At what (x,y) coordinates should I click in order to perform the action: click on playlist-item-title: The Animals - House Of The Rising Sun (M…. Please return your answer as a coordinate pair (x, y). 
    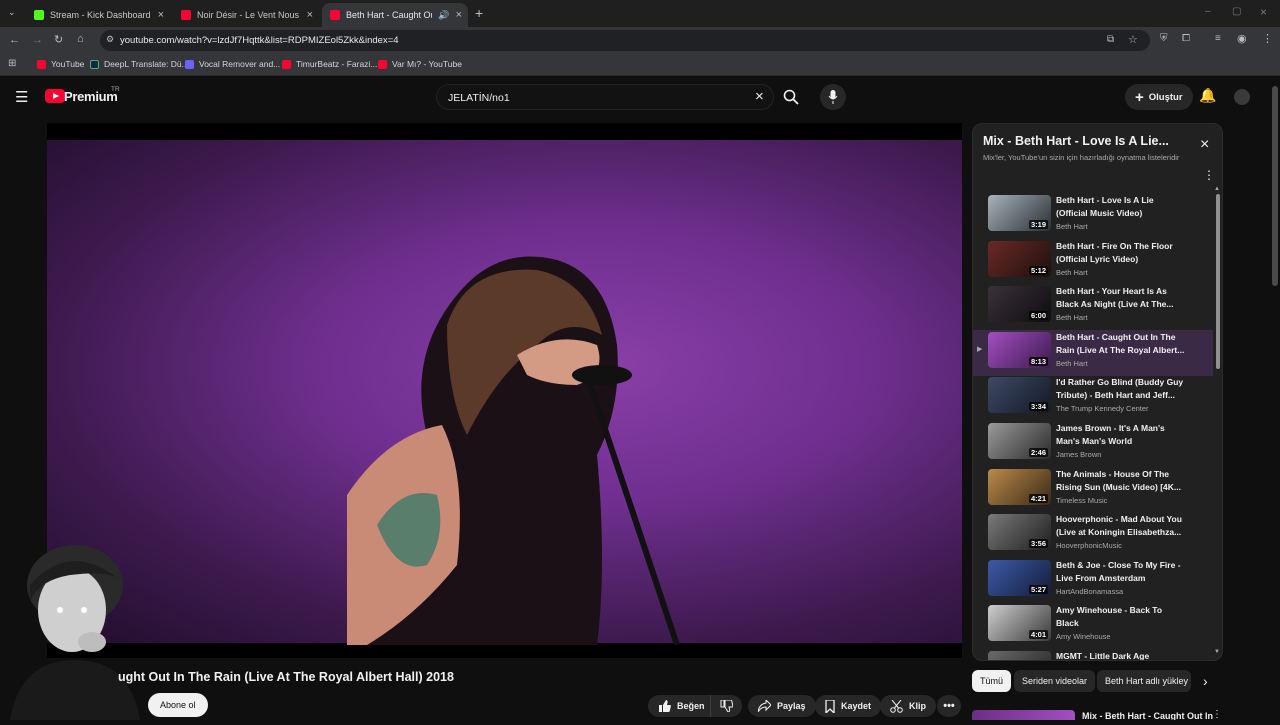
    Looking at the image, I should click on (1121, 481).